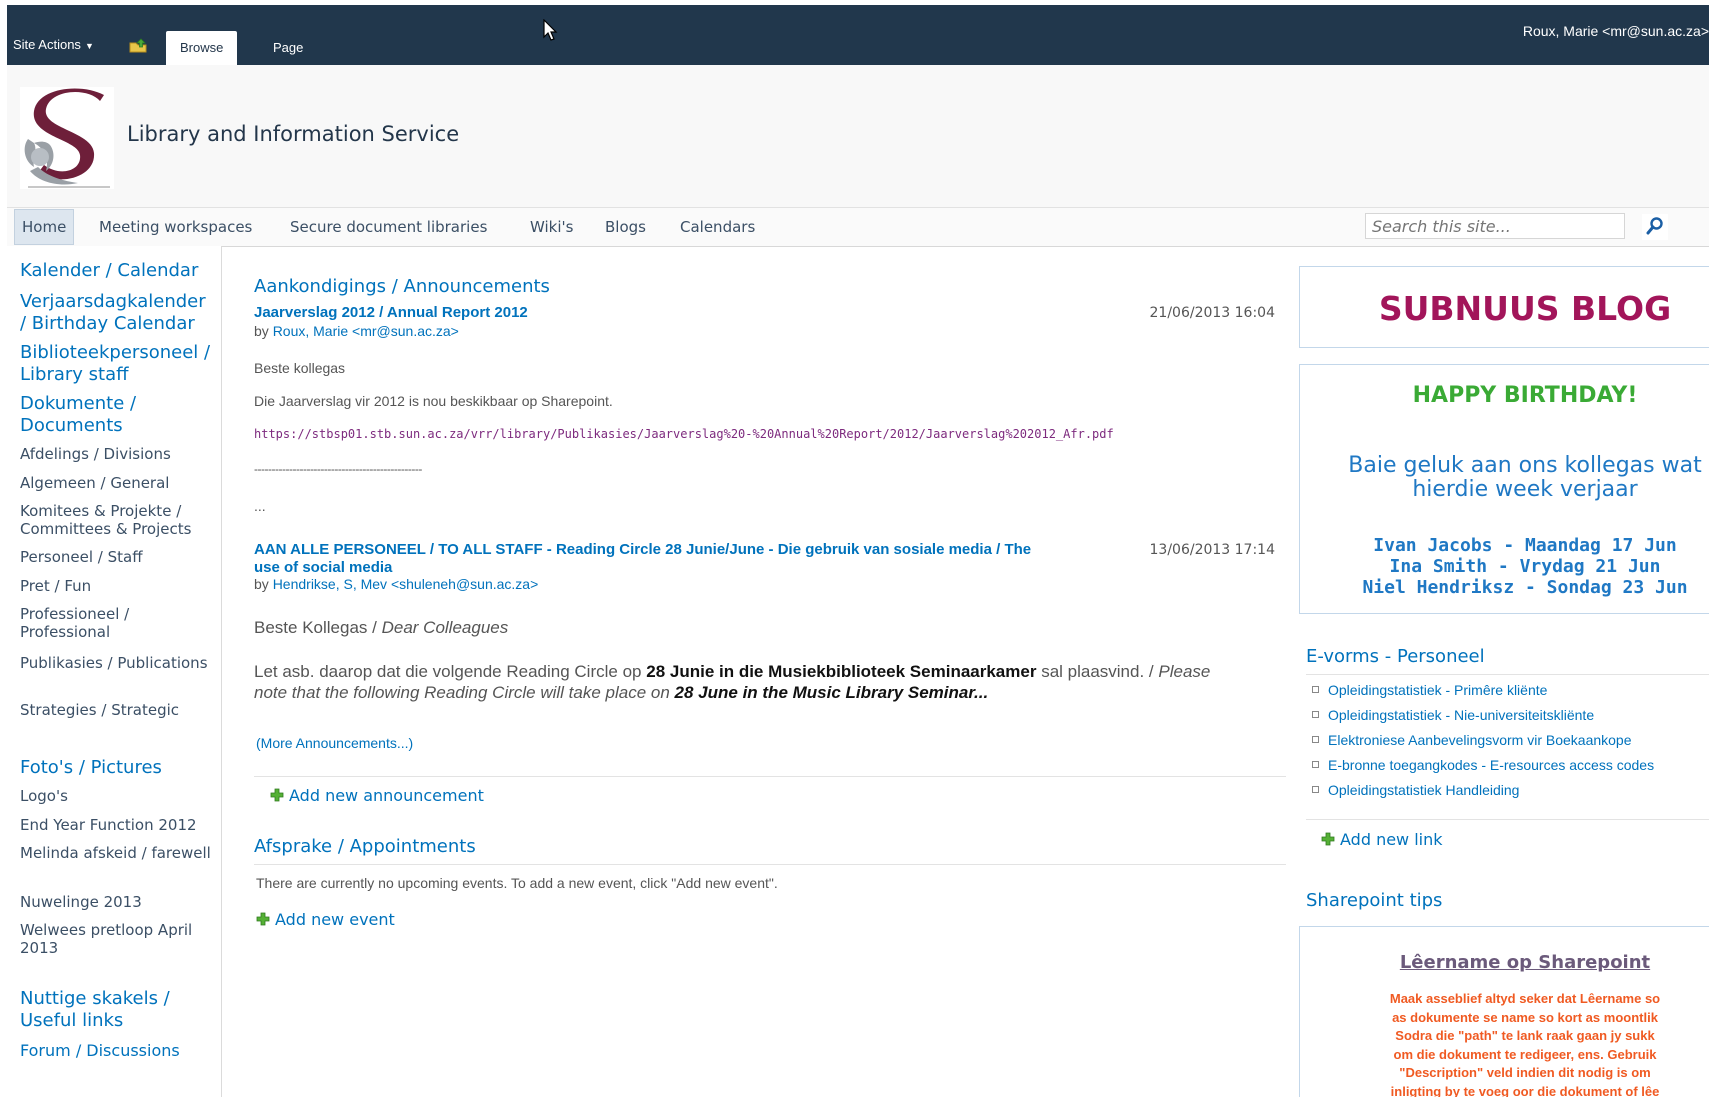 Image resolution: width=1717 pixels, height=1101 pixels. What do you see at coordinates (117, 454) in the screenshot?
I see `ql-link-divisions: Afdelings / Divisions` at bounding box center [117, 454].